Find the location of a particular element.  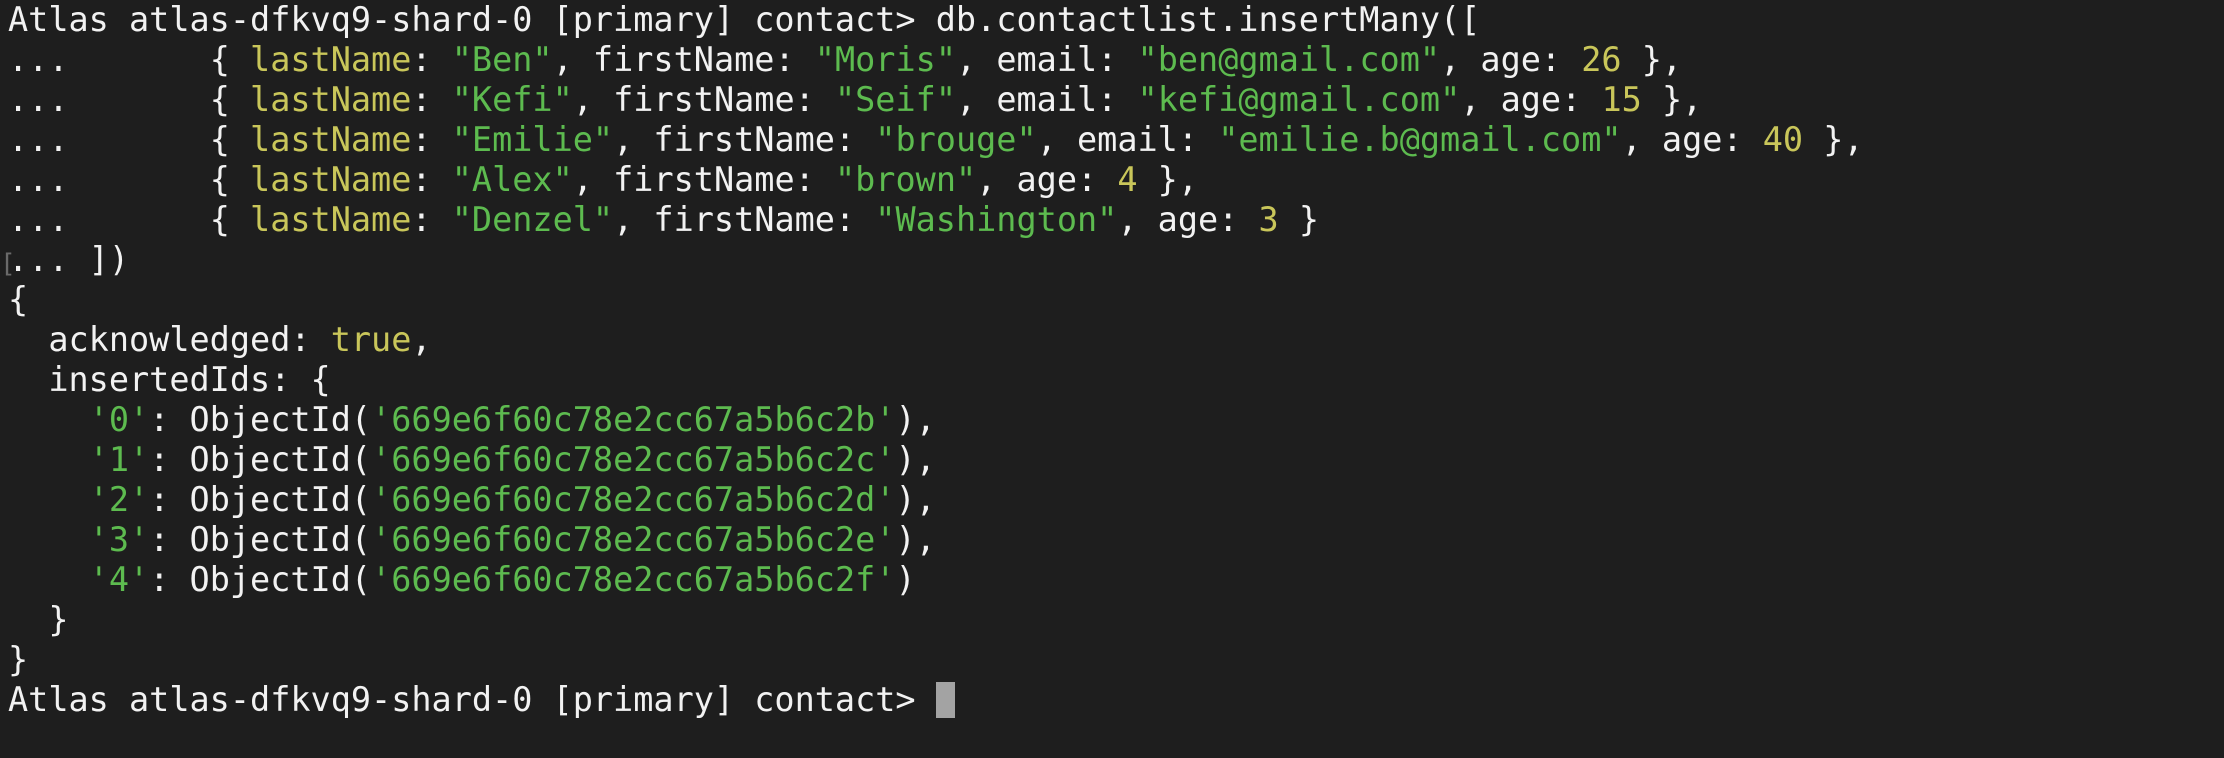

result-open: { is located at coordinates (18, 299).